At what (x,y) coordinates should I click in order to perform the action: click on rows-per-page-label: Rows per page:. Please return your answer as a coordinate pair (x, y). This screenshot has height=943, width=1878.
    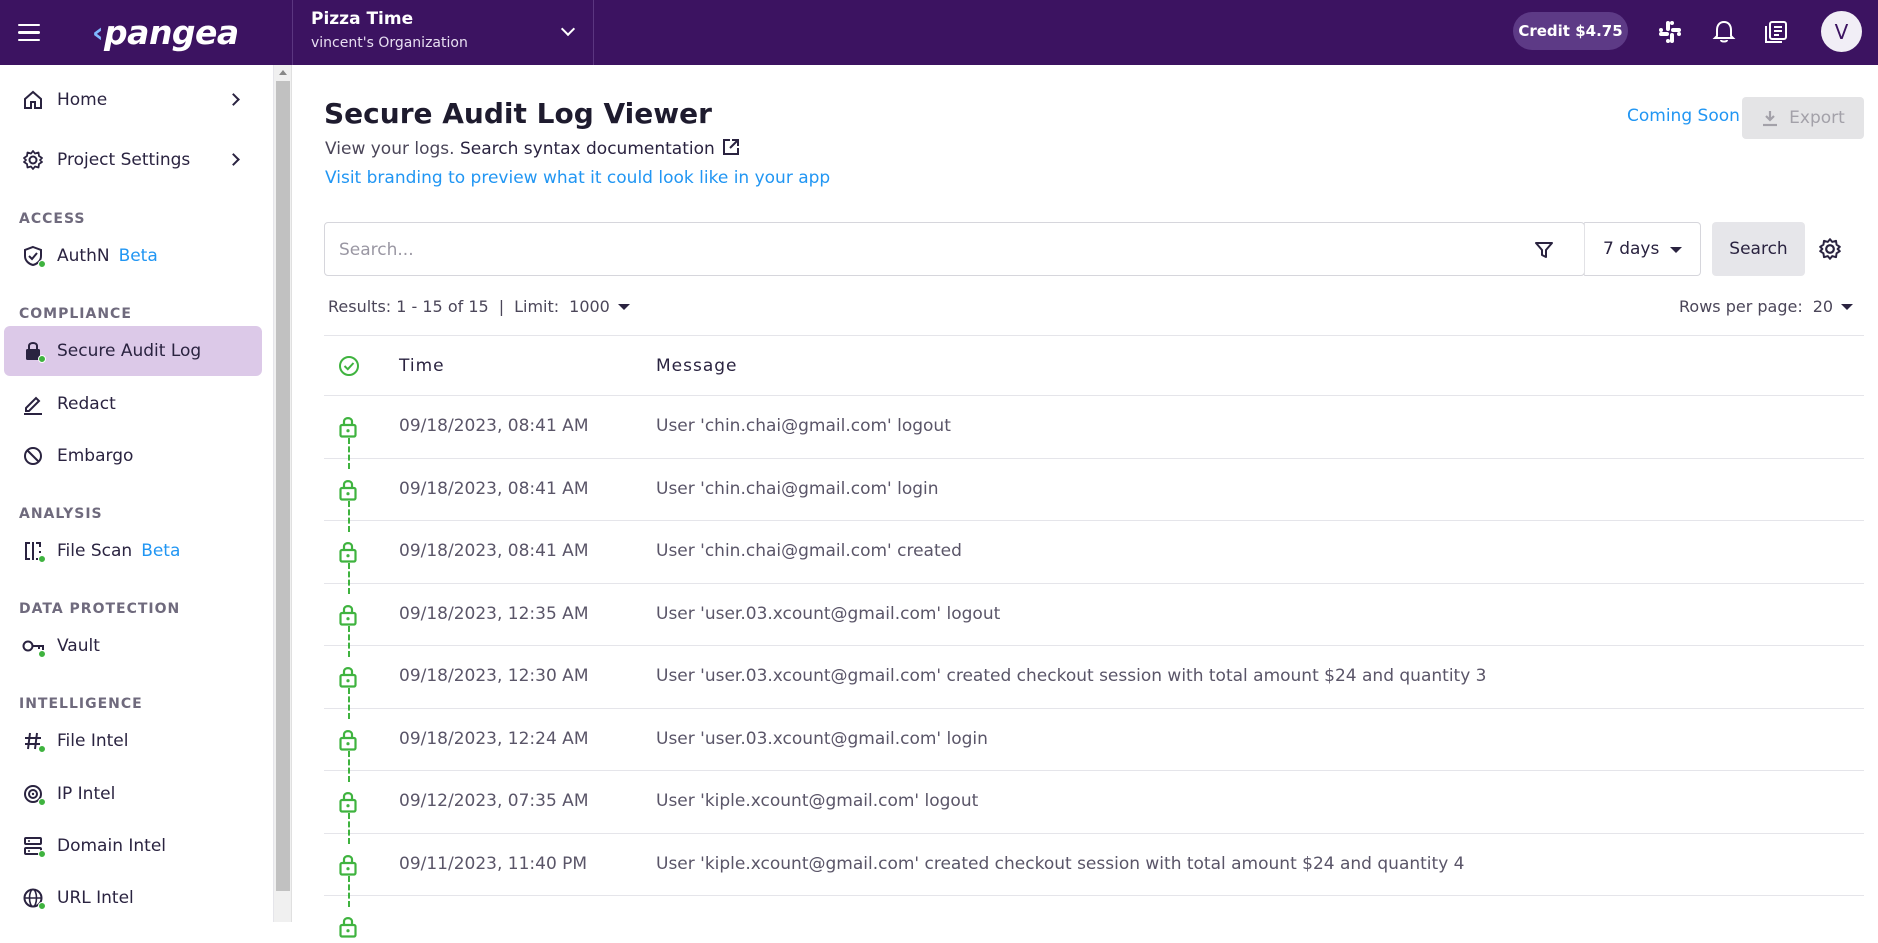
    Looking at the image, I should click on (1741, 306).